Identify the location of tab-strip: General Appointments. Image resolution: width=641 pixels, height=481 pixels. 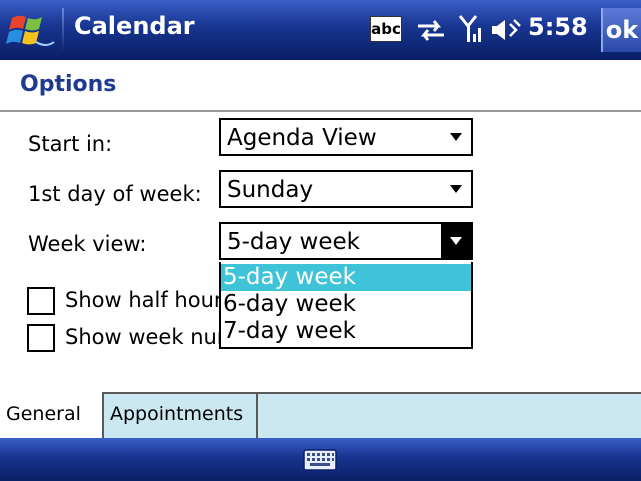
(320, 415).